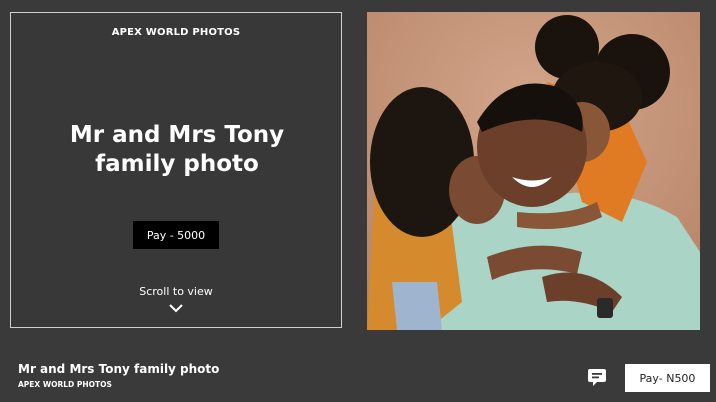 Image resolution: width=716 pixels, height=402 pixels. I want to click on pay-button: Pay - 5000, so click(176, 235).